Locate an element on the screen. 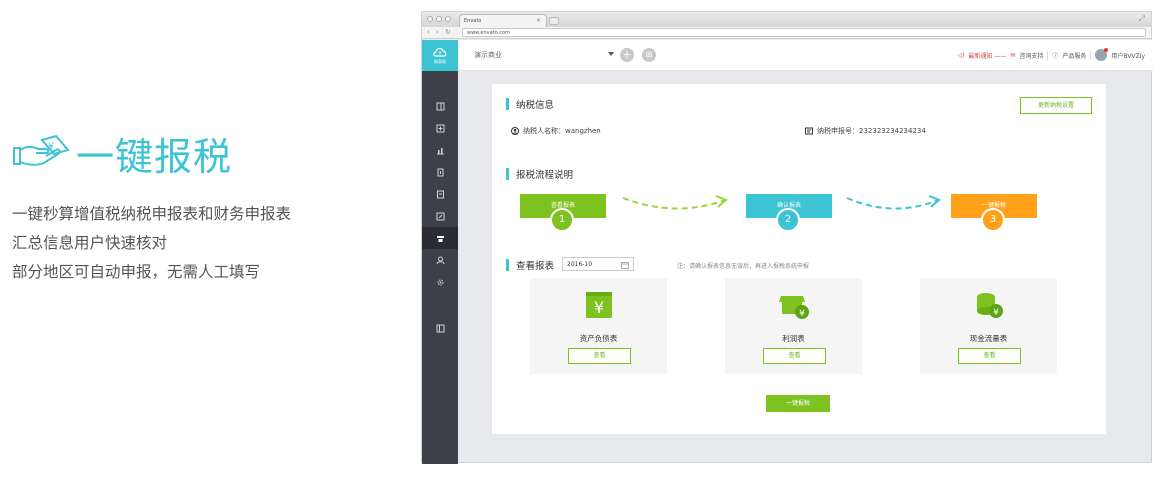  edit-icon is located at coordinates (440, 216).